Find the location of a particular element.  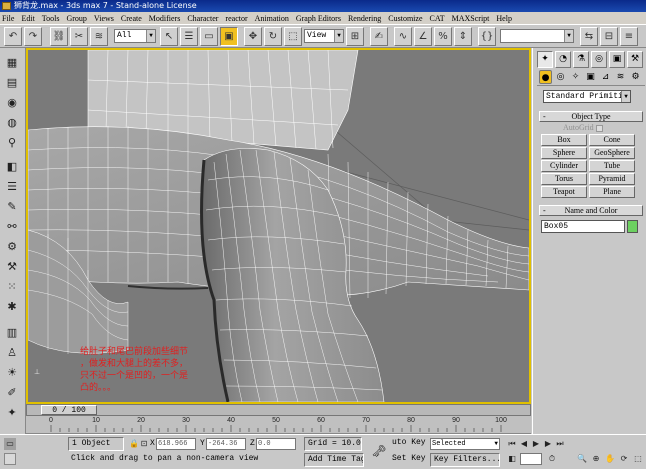

snap-toggle-icon: ∿ is located at coordinates (403, 36).